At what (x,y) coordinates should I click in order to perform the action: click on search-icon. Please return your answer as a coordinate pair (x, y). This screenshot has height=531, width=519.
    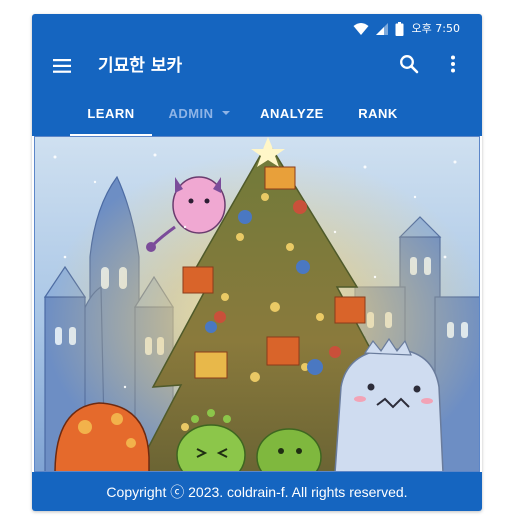
    Looking at the image, I should click on (409, 64).